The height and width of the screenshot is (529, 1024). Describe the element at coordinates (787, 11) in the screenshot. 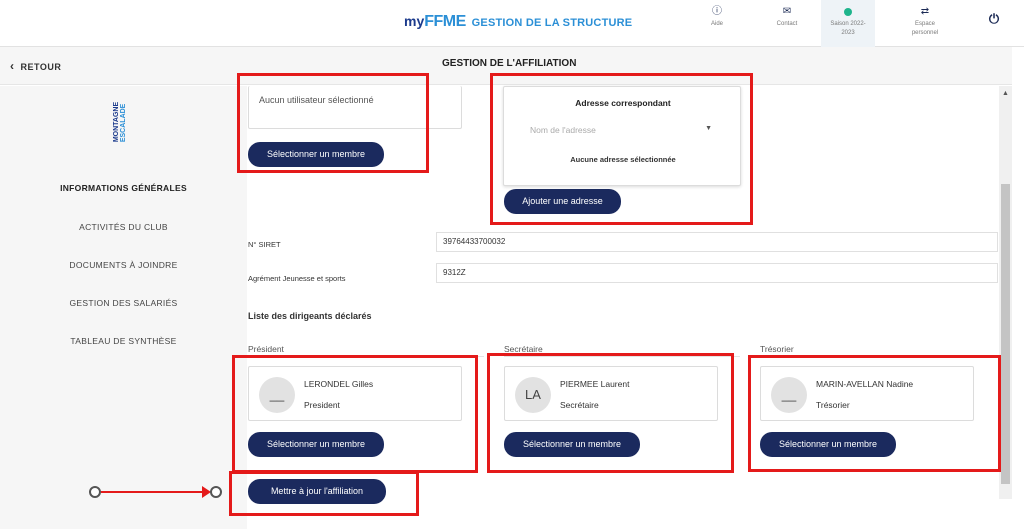

I see `mail-icon: ✉` at that location.